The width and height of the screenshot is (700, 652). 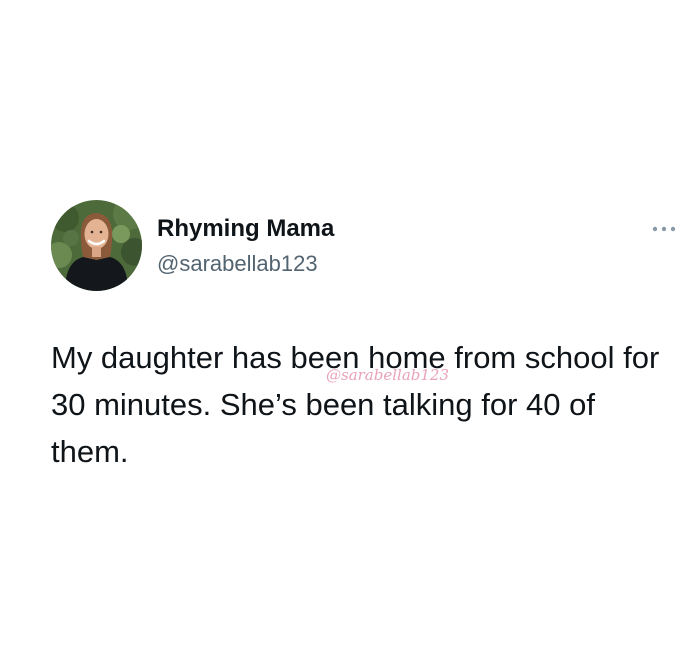 What do you see at coordinates (664, 229) in the screenshot?
I see `more-horizontal-icon` at bounding box center [664, 229].